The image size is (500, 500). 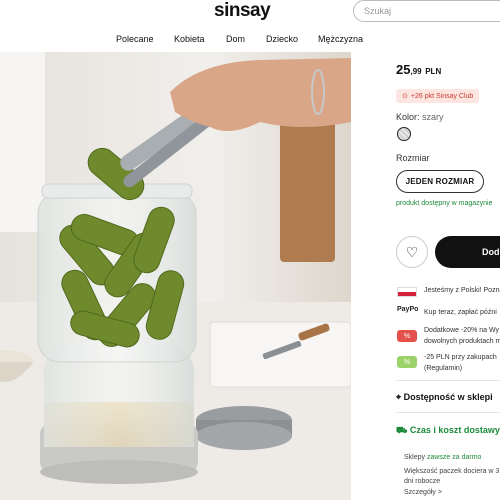 I want to click on paypo-icon: PayPo, so click(x=408, y=309).